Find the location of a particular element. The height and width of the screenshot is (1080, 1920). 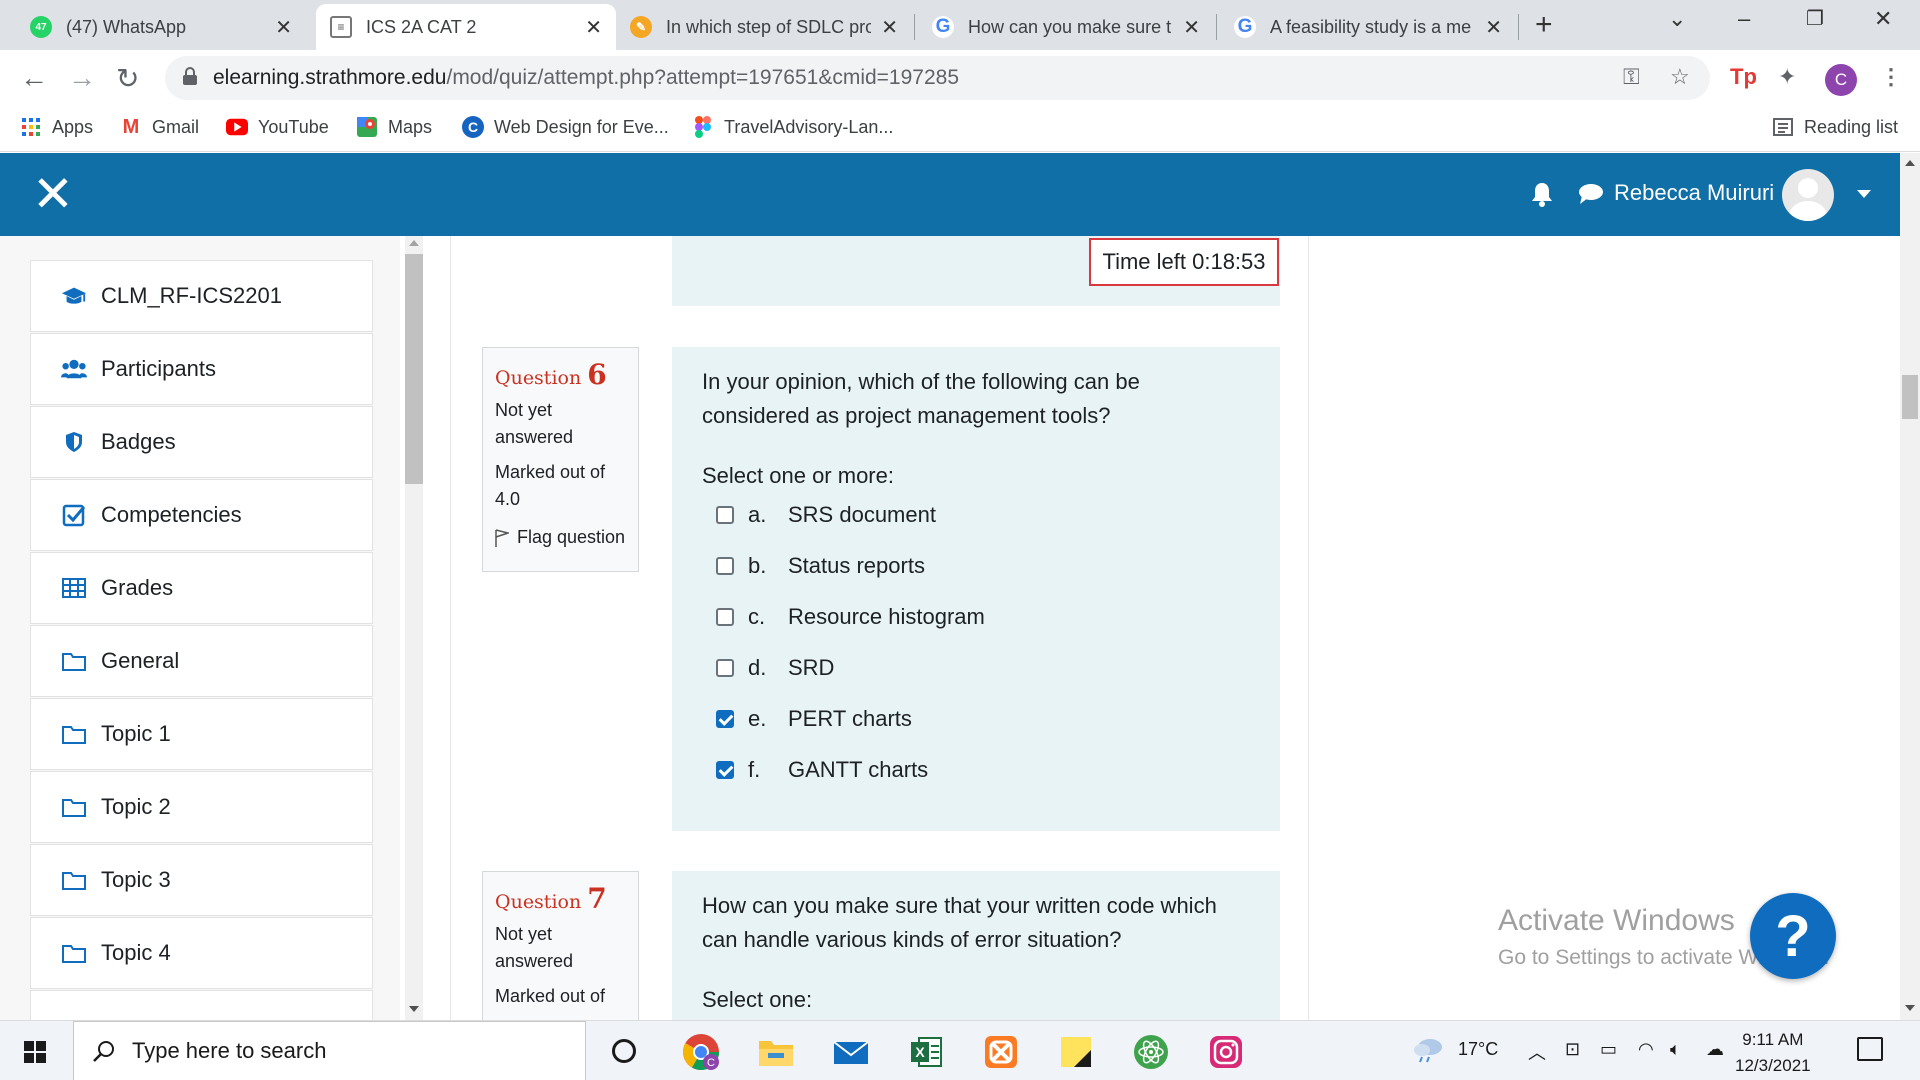

temperature-text: 17°C is located at coordinates (1478, 1049).